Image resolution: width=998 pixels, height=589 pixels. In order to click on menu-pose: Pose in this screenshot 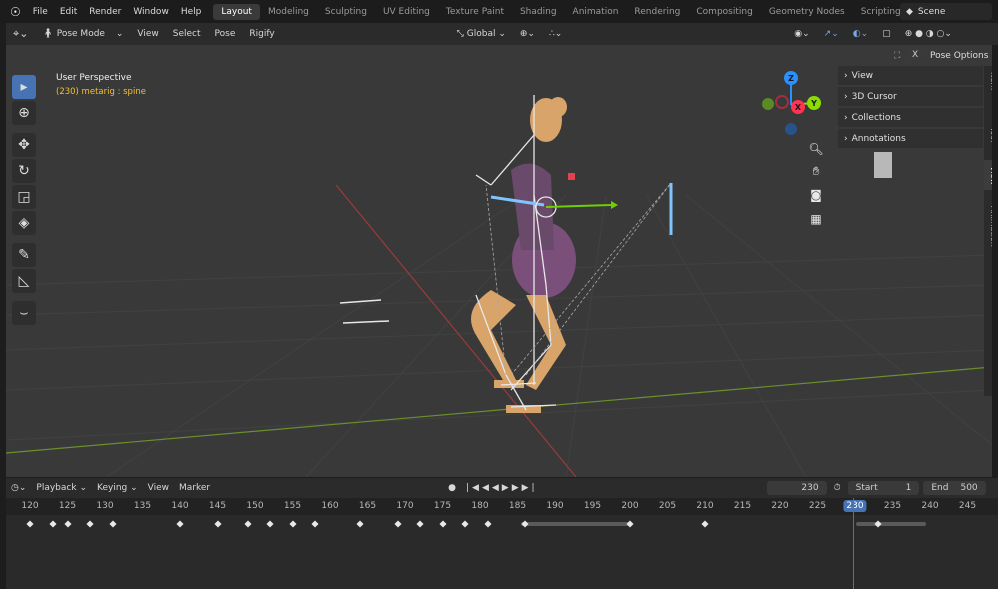, I will do `click(225, 34)`.